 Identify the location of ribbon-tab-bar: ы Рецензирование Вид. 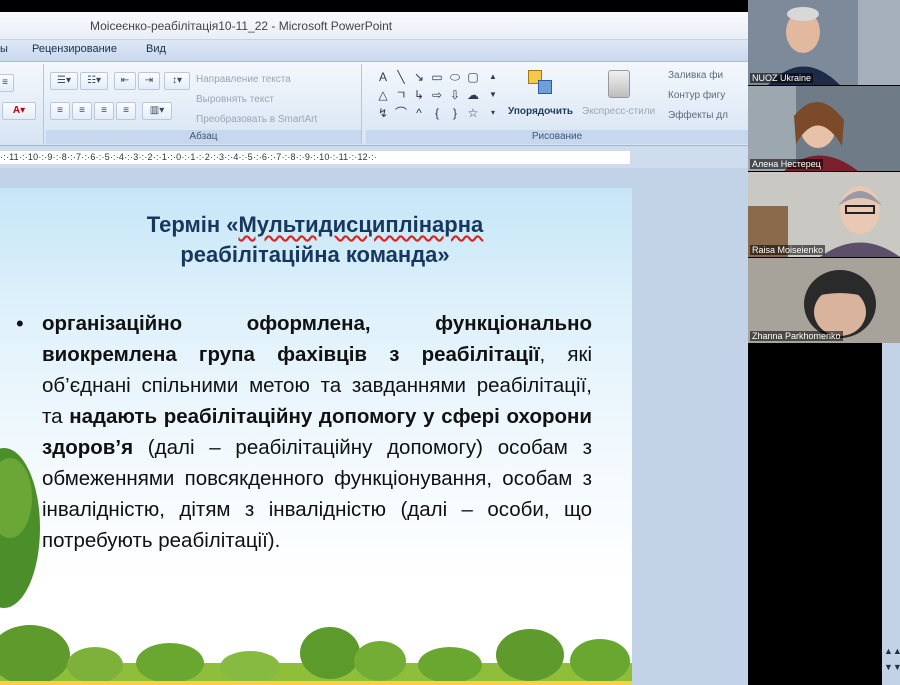
(374, 51).